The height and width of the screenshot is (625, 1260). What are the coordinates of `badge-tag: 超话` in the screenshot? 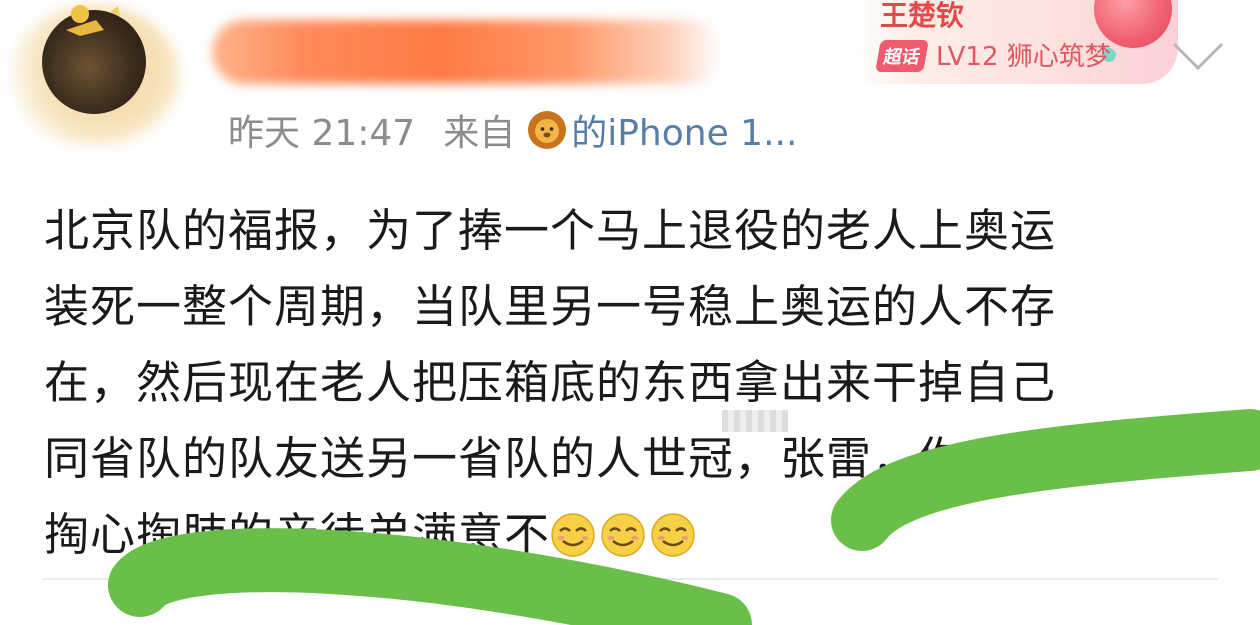 It's located at (902, 56).